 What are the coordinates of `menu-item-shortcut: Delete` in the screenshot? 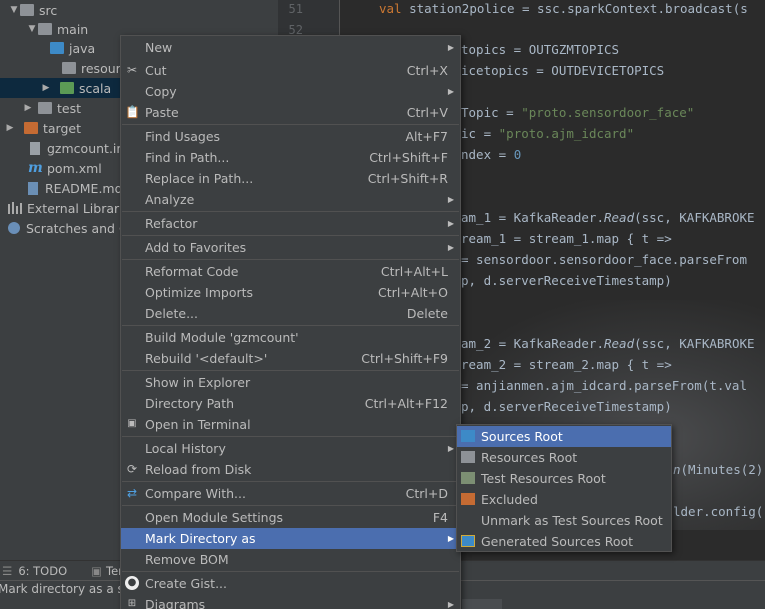 It's located at (427, 313).